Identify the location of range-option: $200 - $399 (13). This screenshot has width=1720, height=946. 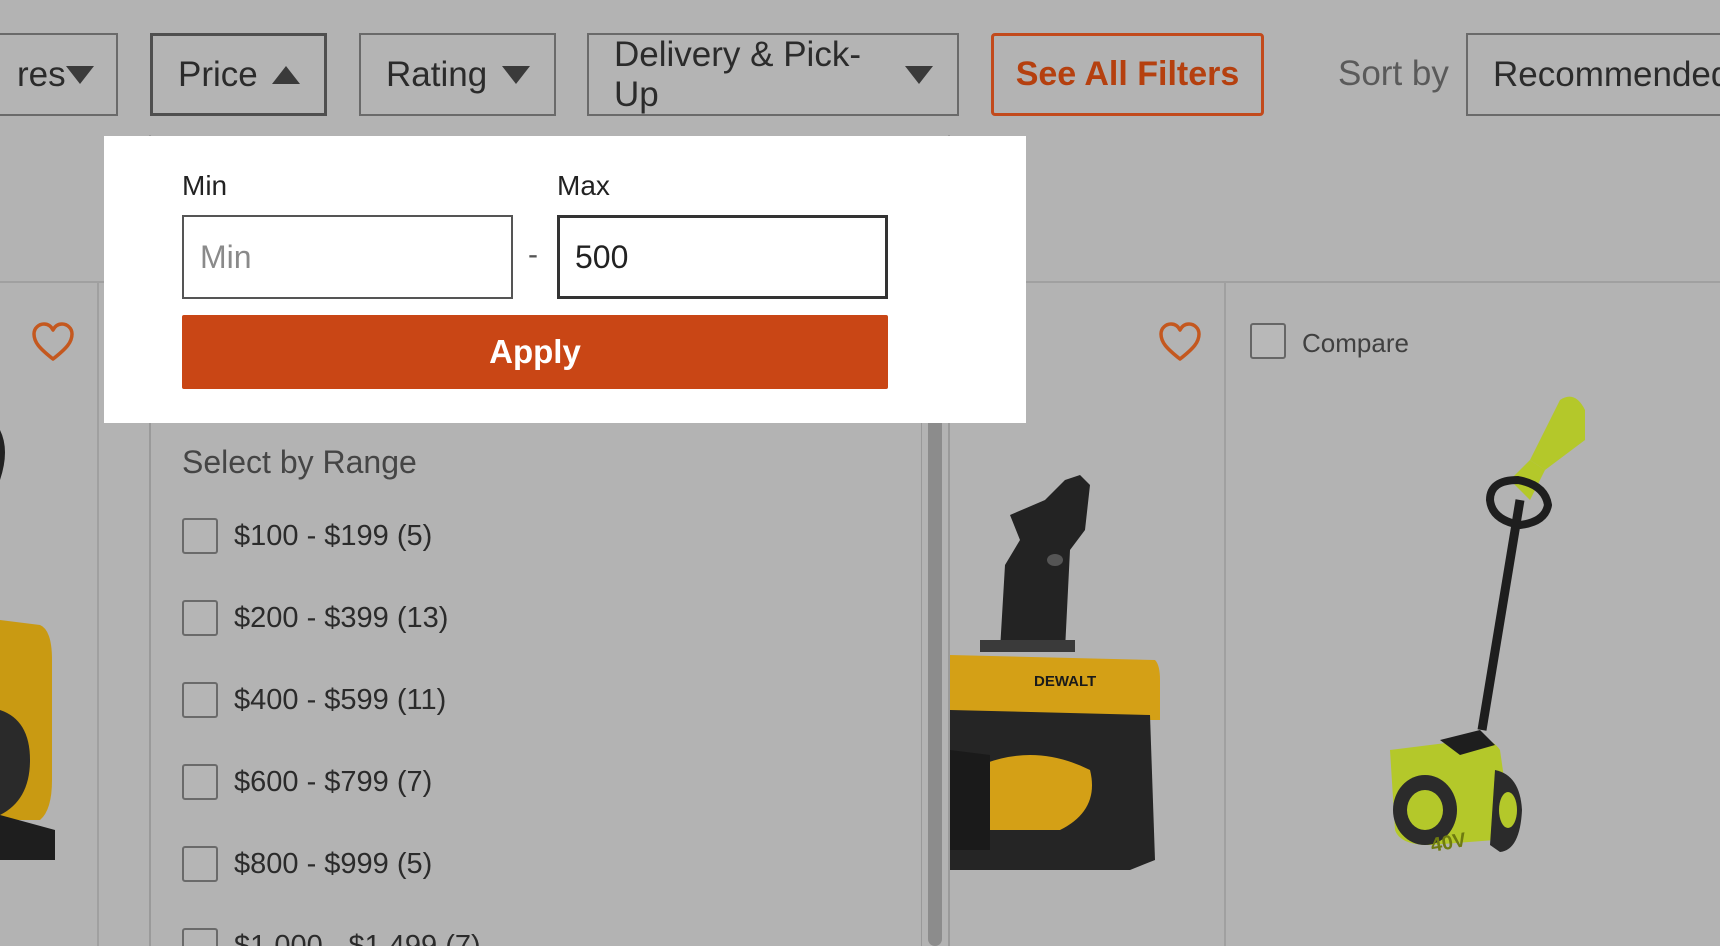
(315, 618).